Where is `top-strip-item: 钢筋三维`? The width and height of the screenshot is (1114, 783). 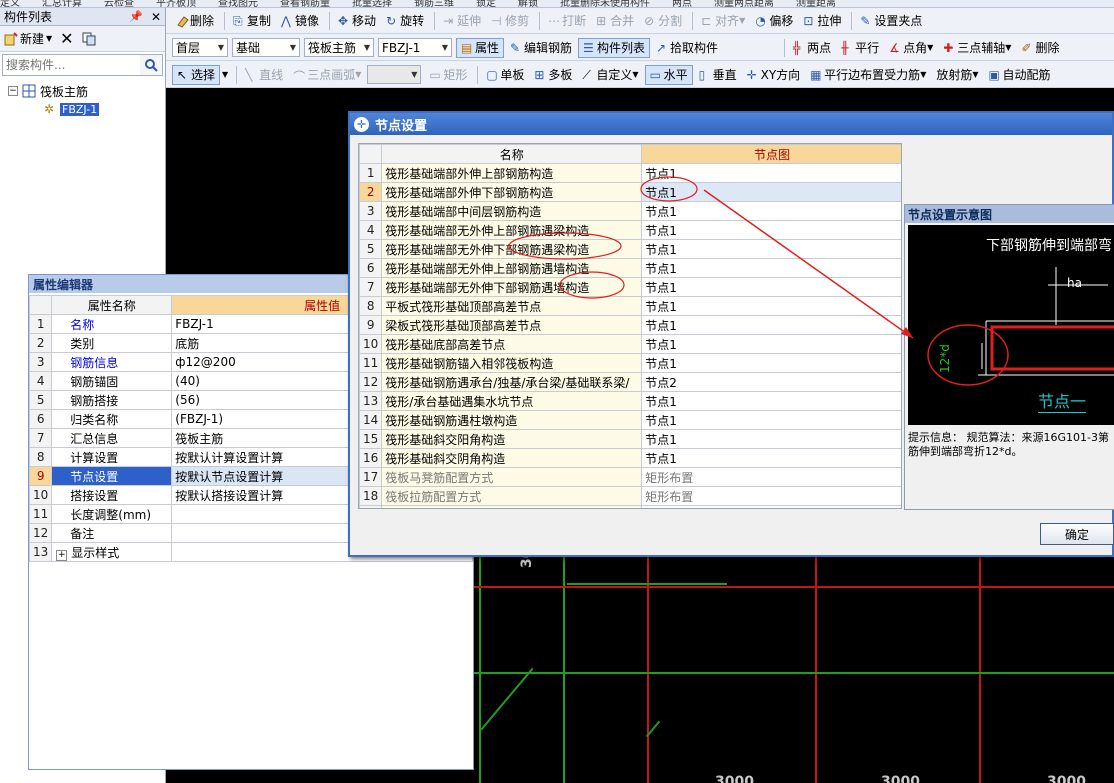
top-strip-item: 钢筋三维 is located at coordinates (434, 3).